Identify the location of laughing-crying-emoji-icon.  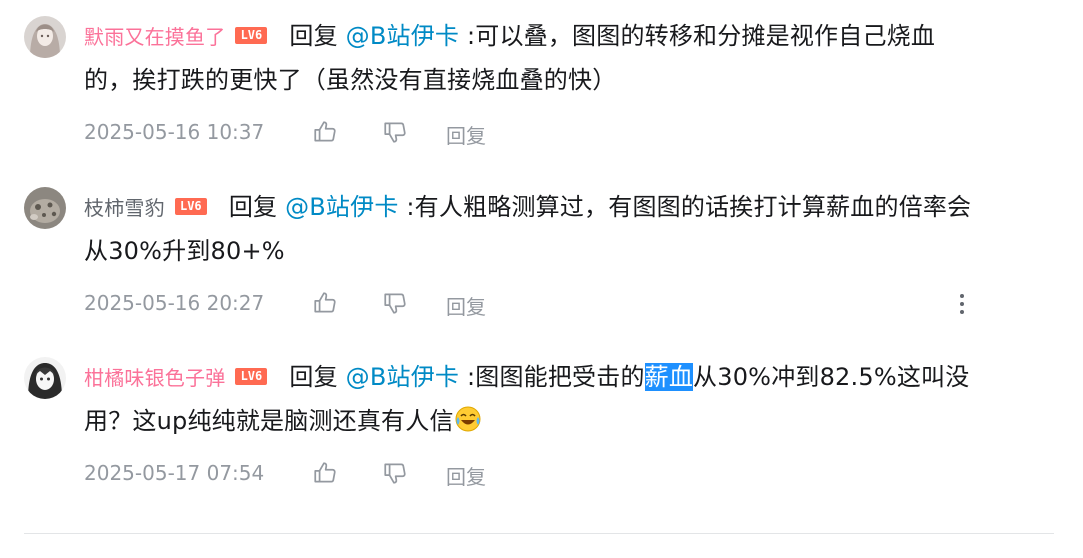
(468, 418).